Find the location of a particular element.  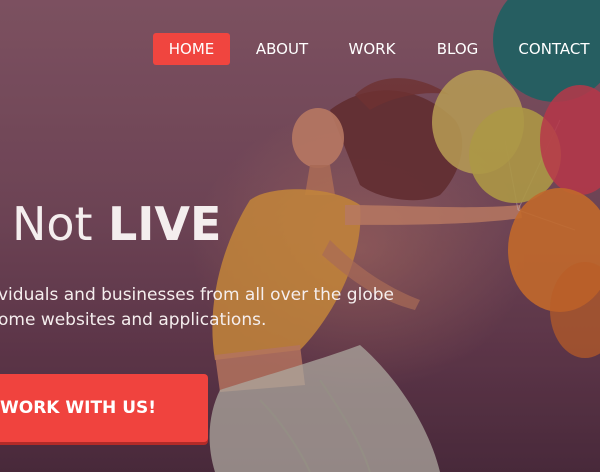

main-navigation: HOME ABOUT WORK BLOG CONTACT is located at coordinates (300, 49).